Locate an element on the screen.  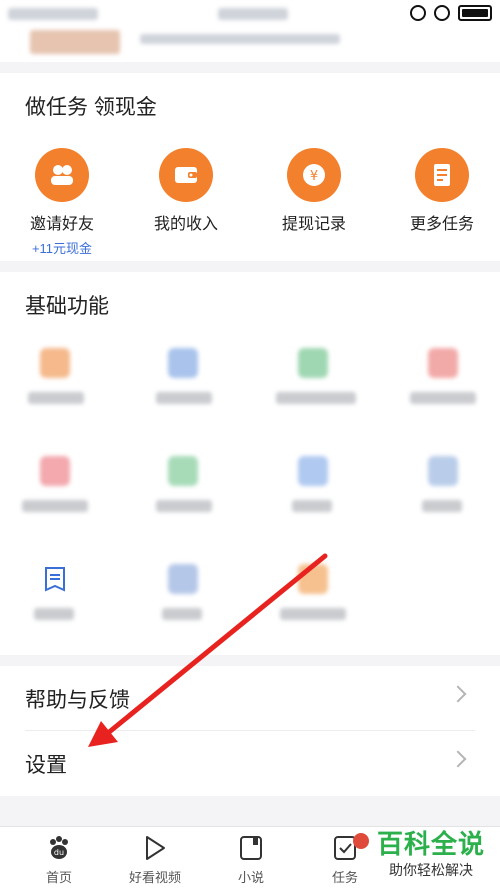
note-icon is located at coordinates (55, 579).